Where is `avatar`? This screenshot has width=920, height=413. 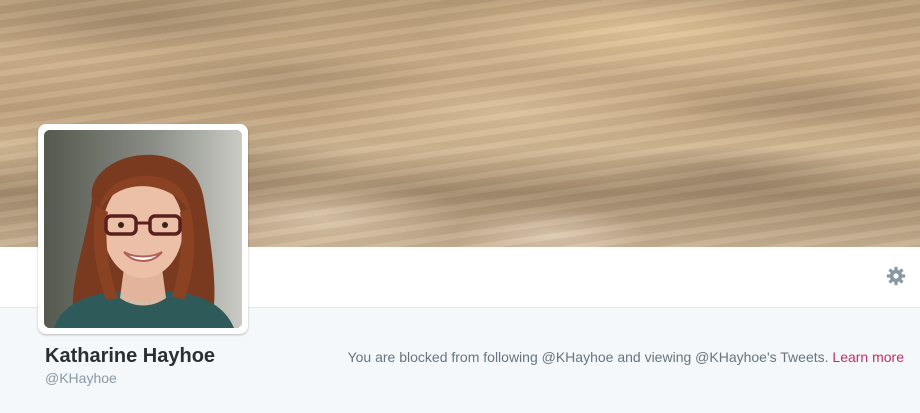
avatar is located at coordinates (143, 229).